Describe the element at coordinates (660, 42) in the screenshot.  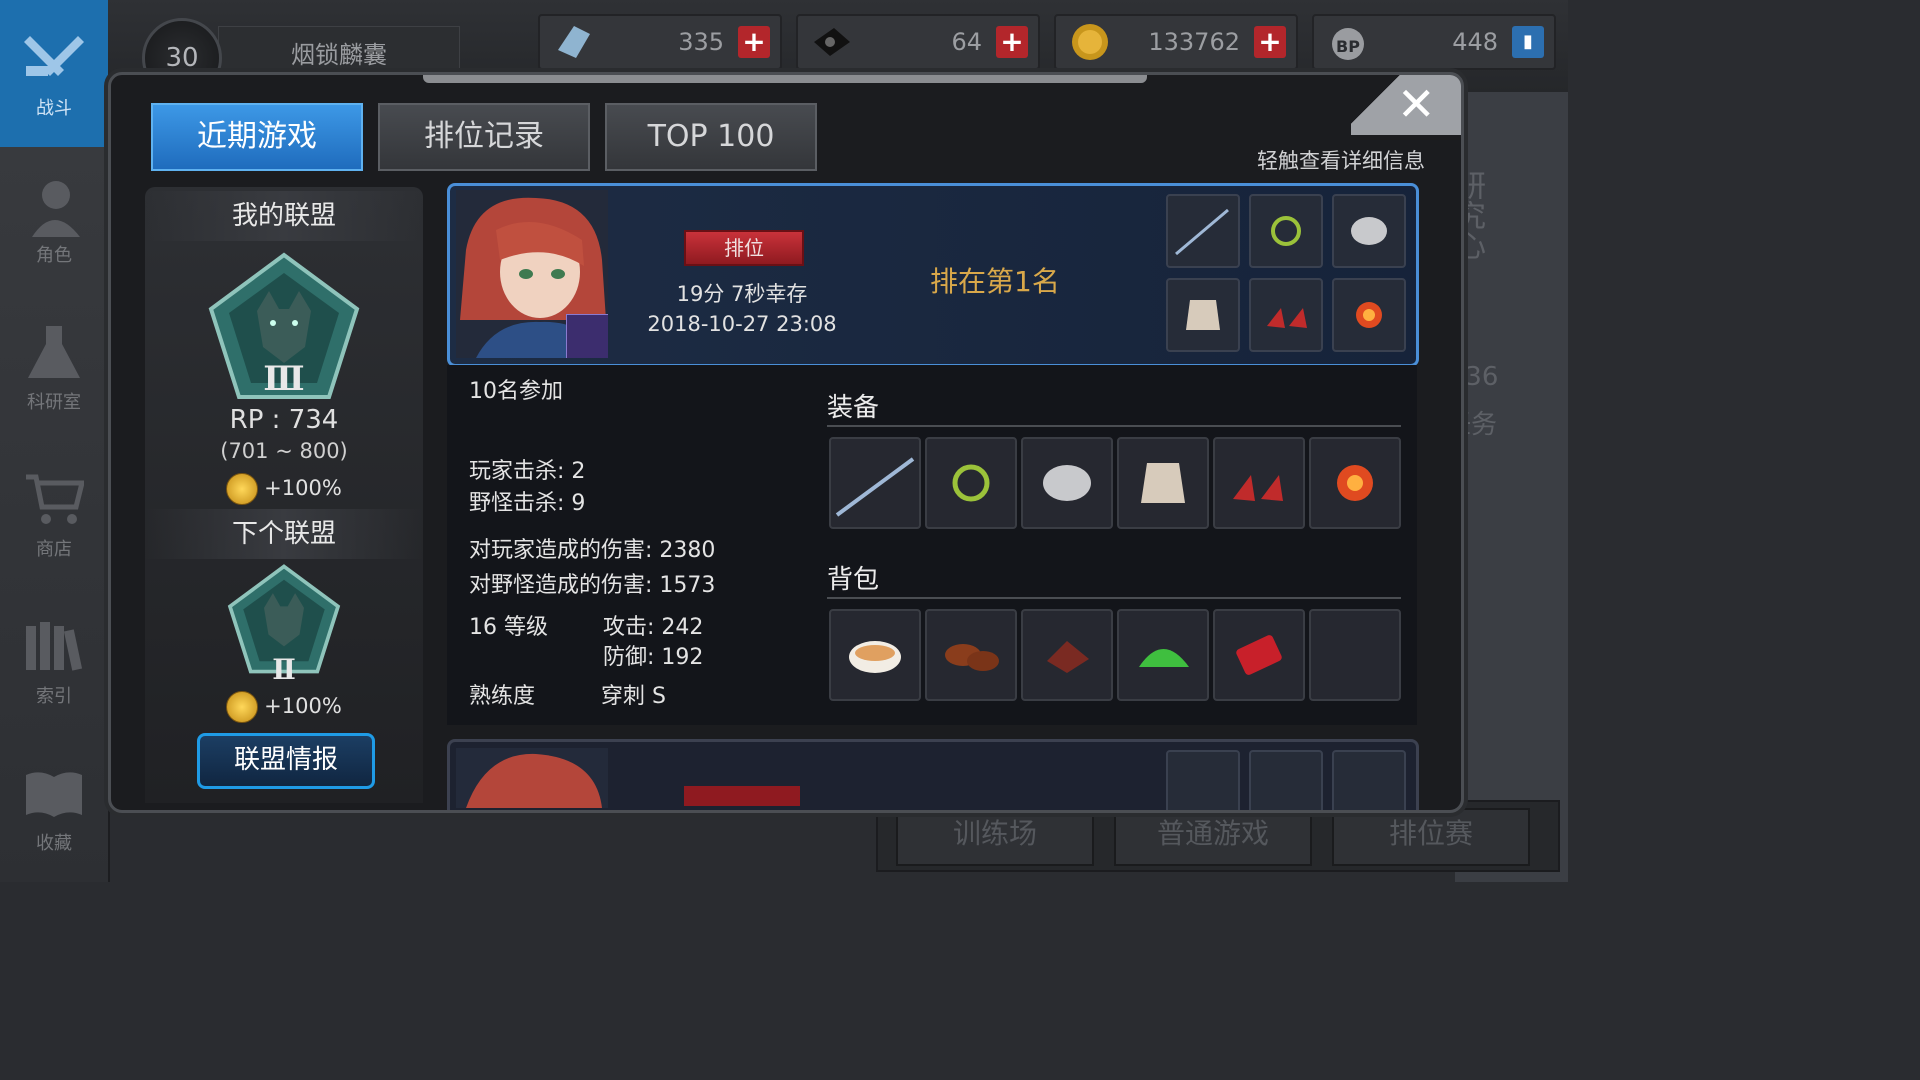
I see `currency-crystal: 335 +` at that location.